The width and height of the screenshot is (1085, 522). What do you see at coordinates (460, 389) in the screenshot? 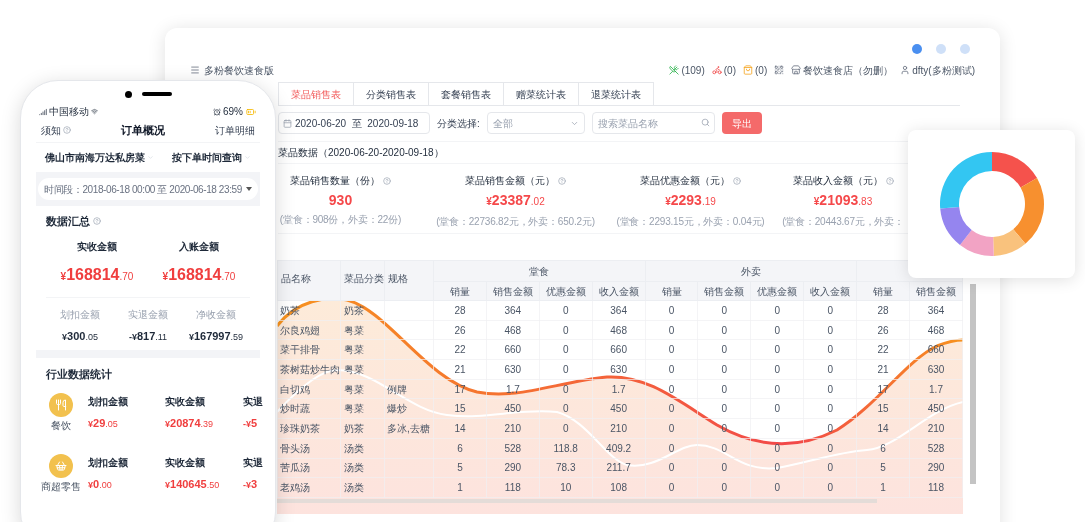
I see `table-cell: 17` at bounding box center [460, 389].